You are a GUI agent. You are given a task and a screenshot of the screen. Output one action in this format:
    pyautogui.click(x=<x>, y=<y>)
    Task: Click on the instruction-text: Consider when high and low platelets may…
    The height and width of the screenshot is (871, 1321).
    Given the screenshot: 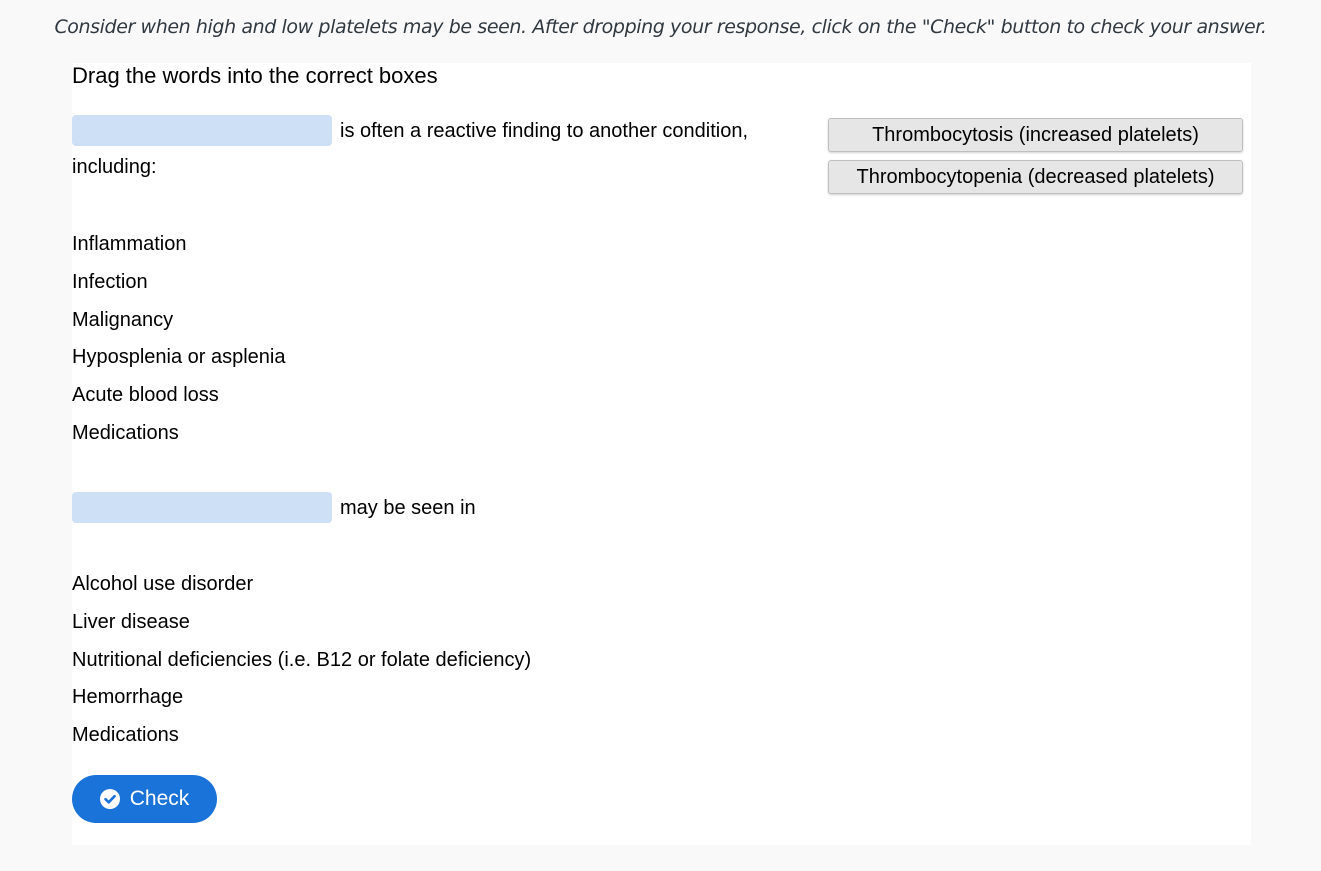 What is the action you would take?
    pyautogui.click(x=660, y=27)
    